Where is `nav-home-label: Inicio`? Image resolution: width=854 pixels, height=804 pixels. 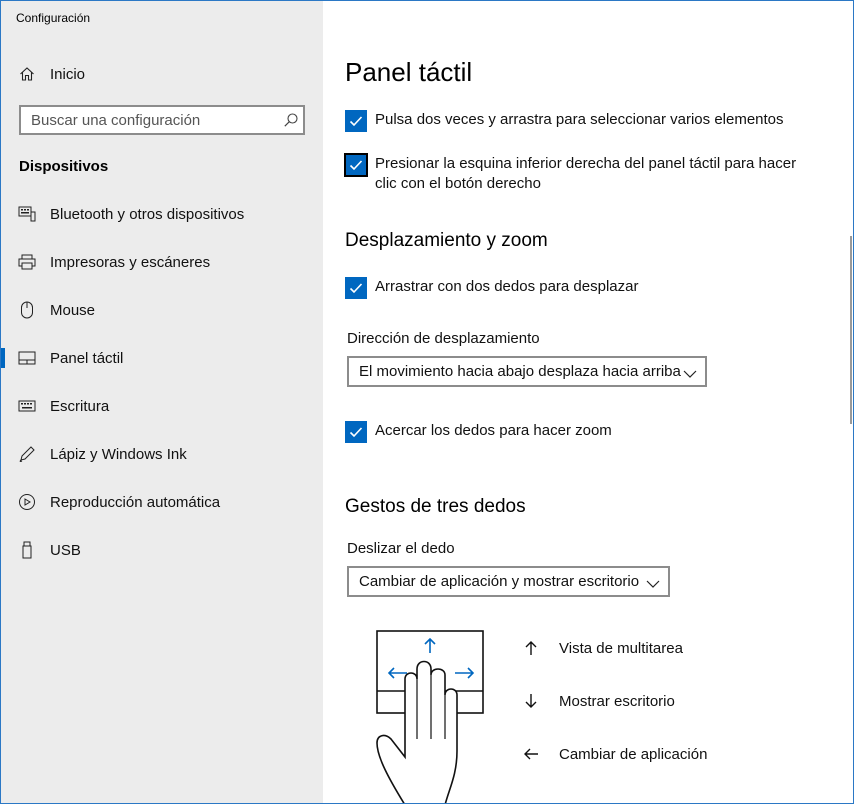 nav-home-label: Inicio is located at coordinates (68, 74).